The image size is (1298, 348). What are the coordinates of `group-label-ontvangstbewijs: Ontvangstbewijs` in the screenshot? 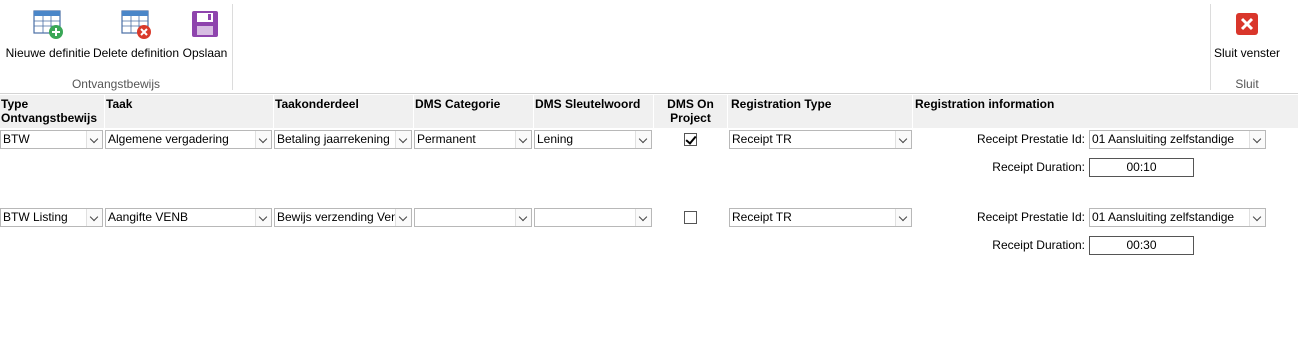 It's located at (116, 84).